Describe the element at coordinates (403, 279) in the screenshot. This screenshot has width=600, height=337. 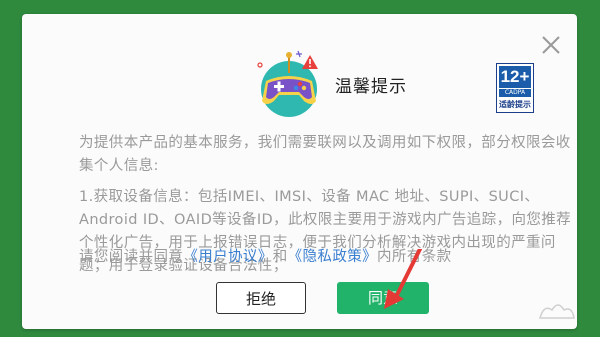
I see `red-arrow-annotation` at that location.